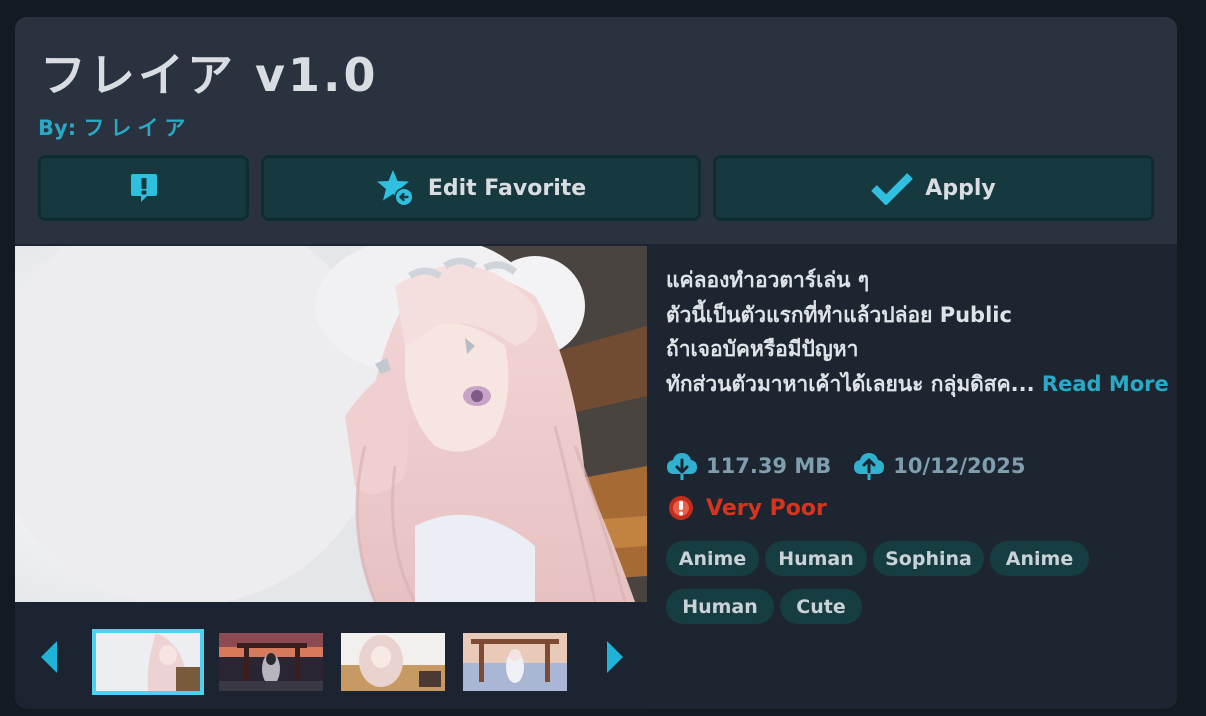  Describe the element at coordinates (768, 280) in the screenshot. I see `description-line-1: แค่ลองทำอวตาร์เล่น ๆ` at that location.